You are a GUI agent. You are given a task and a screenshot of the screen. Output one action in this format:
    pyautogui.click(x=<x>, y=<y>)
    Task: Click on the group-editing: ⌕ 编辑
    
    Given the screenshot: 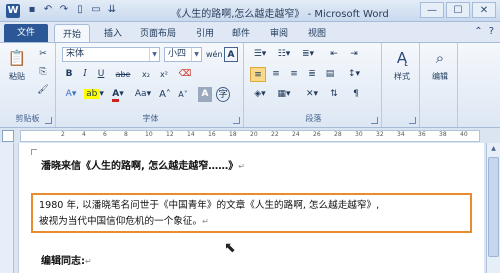 What is the action you would take?
    pyautogui.click(x=440, y=85)
    